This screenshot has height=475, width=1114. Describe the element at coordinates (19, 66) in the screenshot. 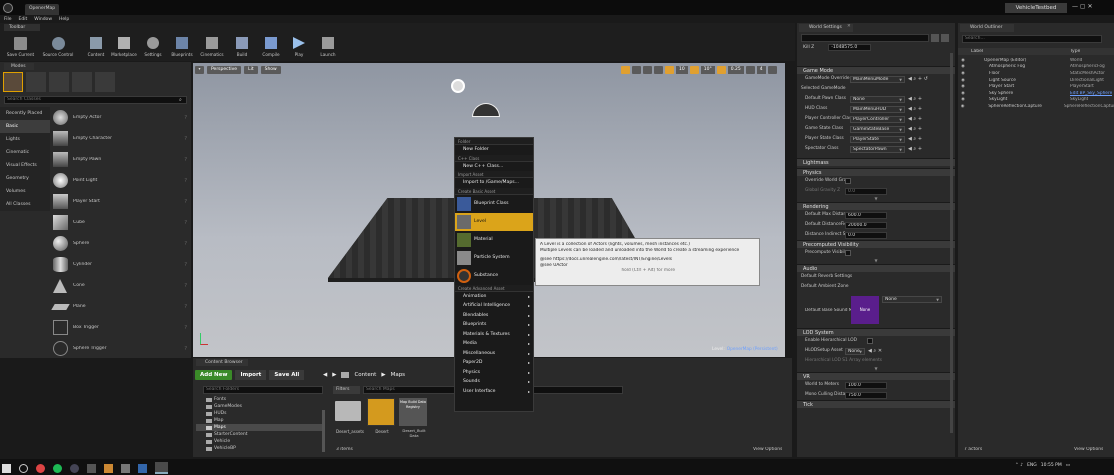

I see `modes-tab: Modes` at that location.